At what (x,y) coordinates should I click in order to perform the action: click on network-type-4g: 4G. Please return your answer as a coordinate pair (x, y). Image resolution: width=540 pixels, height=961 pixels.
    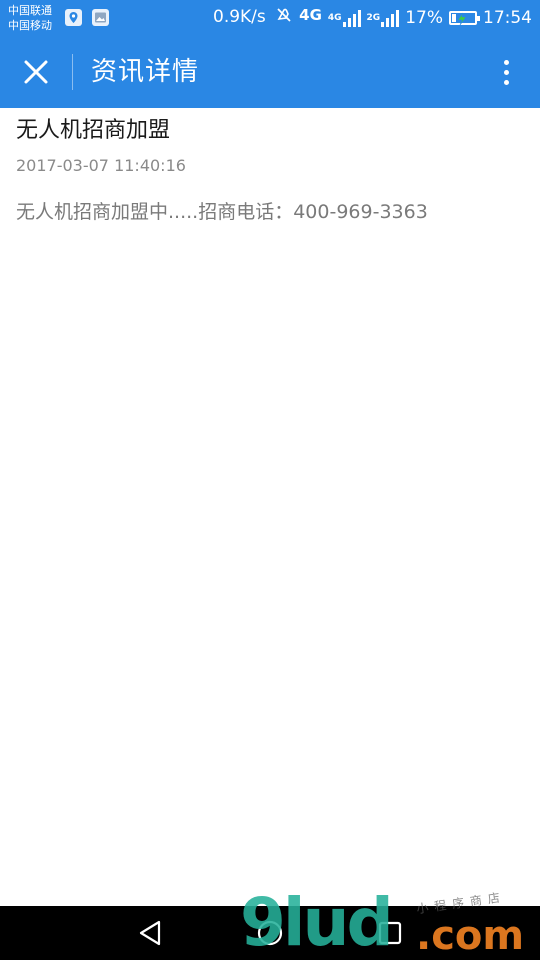
    Looking at the image, I should click on (310, 15).